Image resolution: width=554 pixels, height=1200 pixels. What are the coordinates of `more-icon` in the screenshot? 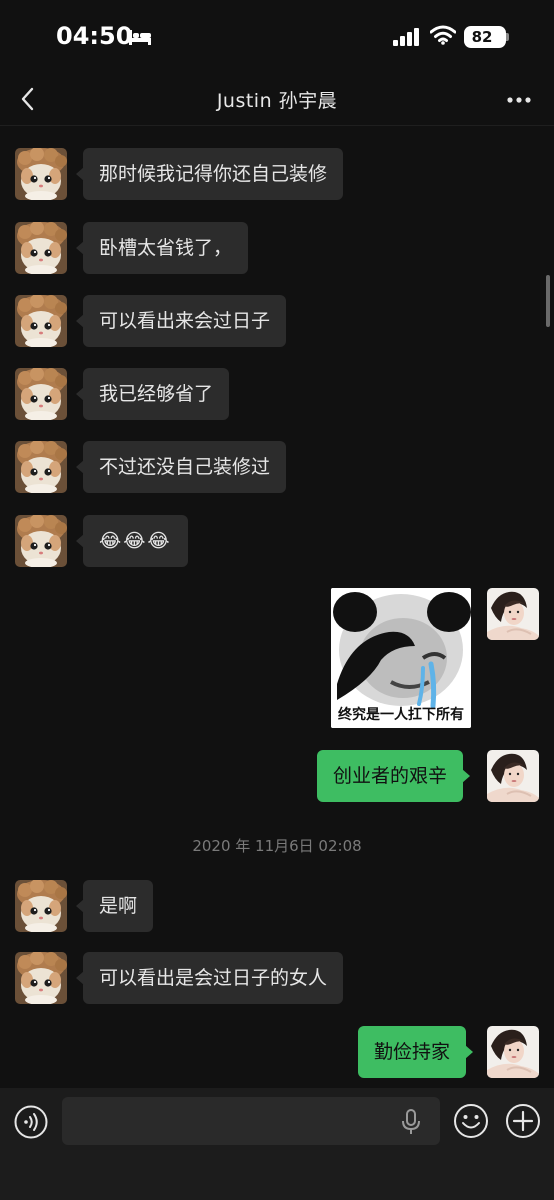 It's located at (519, 100).